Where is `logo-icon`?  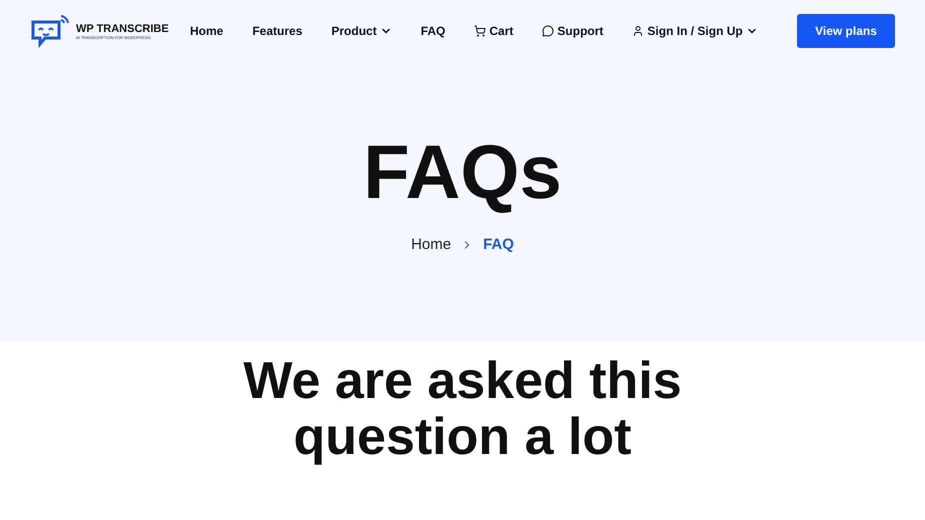
logo-icon is located at coordinates (51, 31).